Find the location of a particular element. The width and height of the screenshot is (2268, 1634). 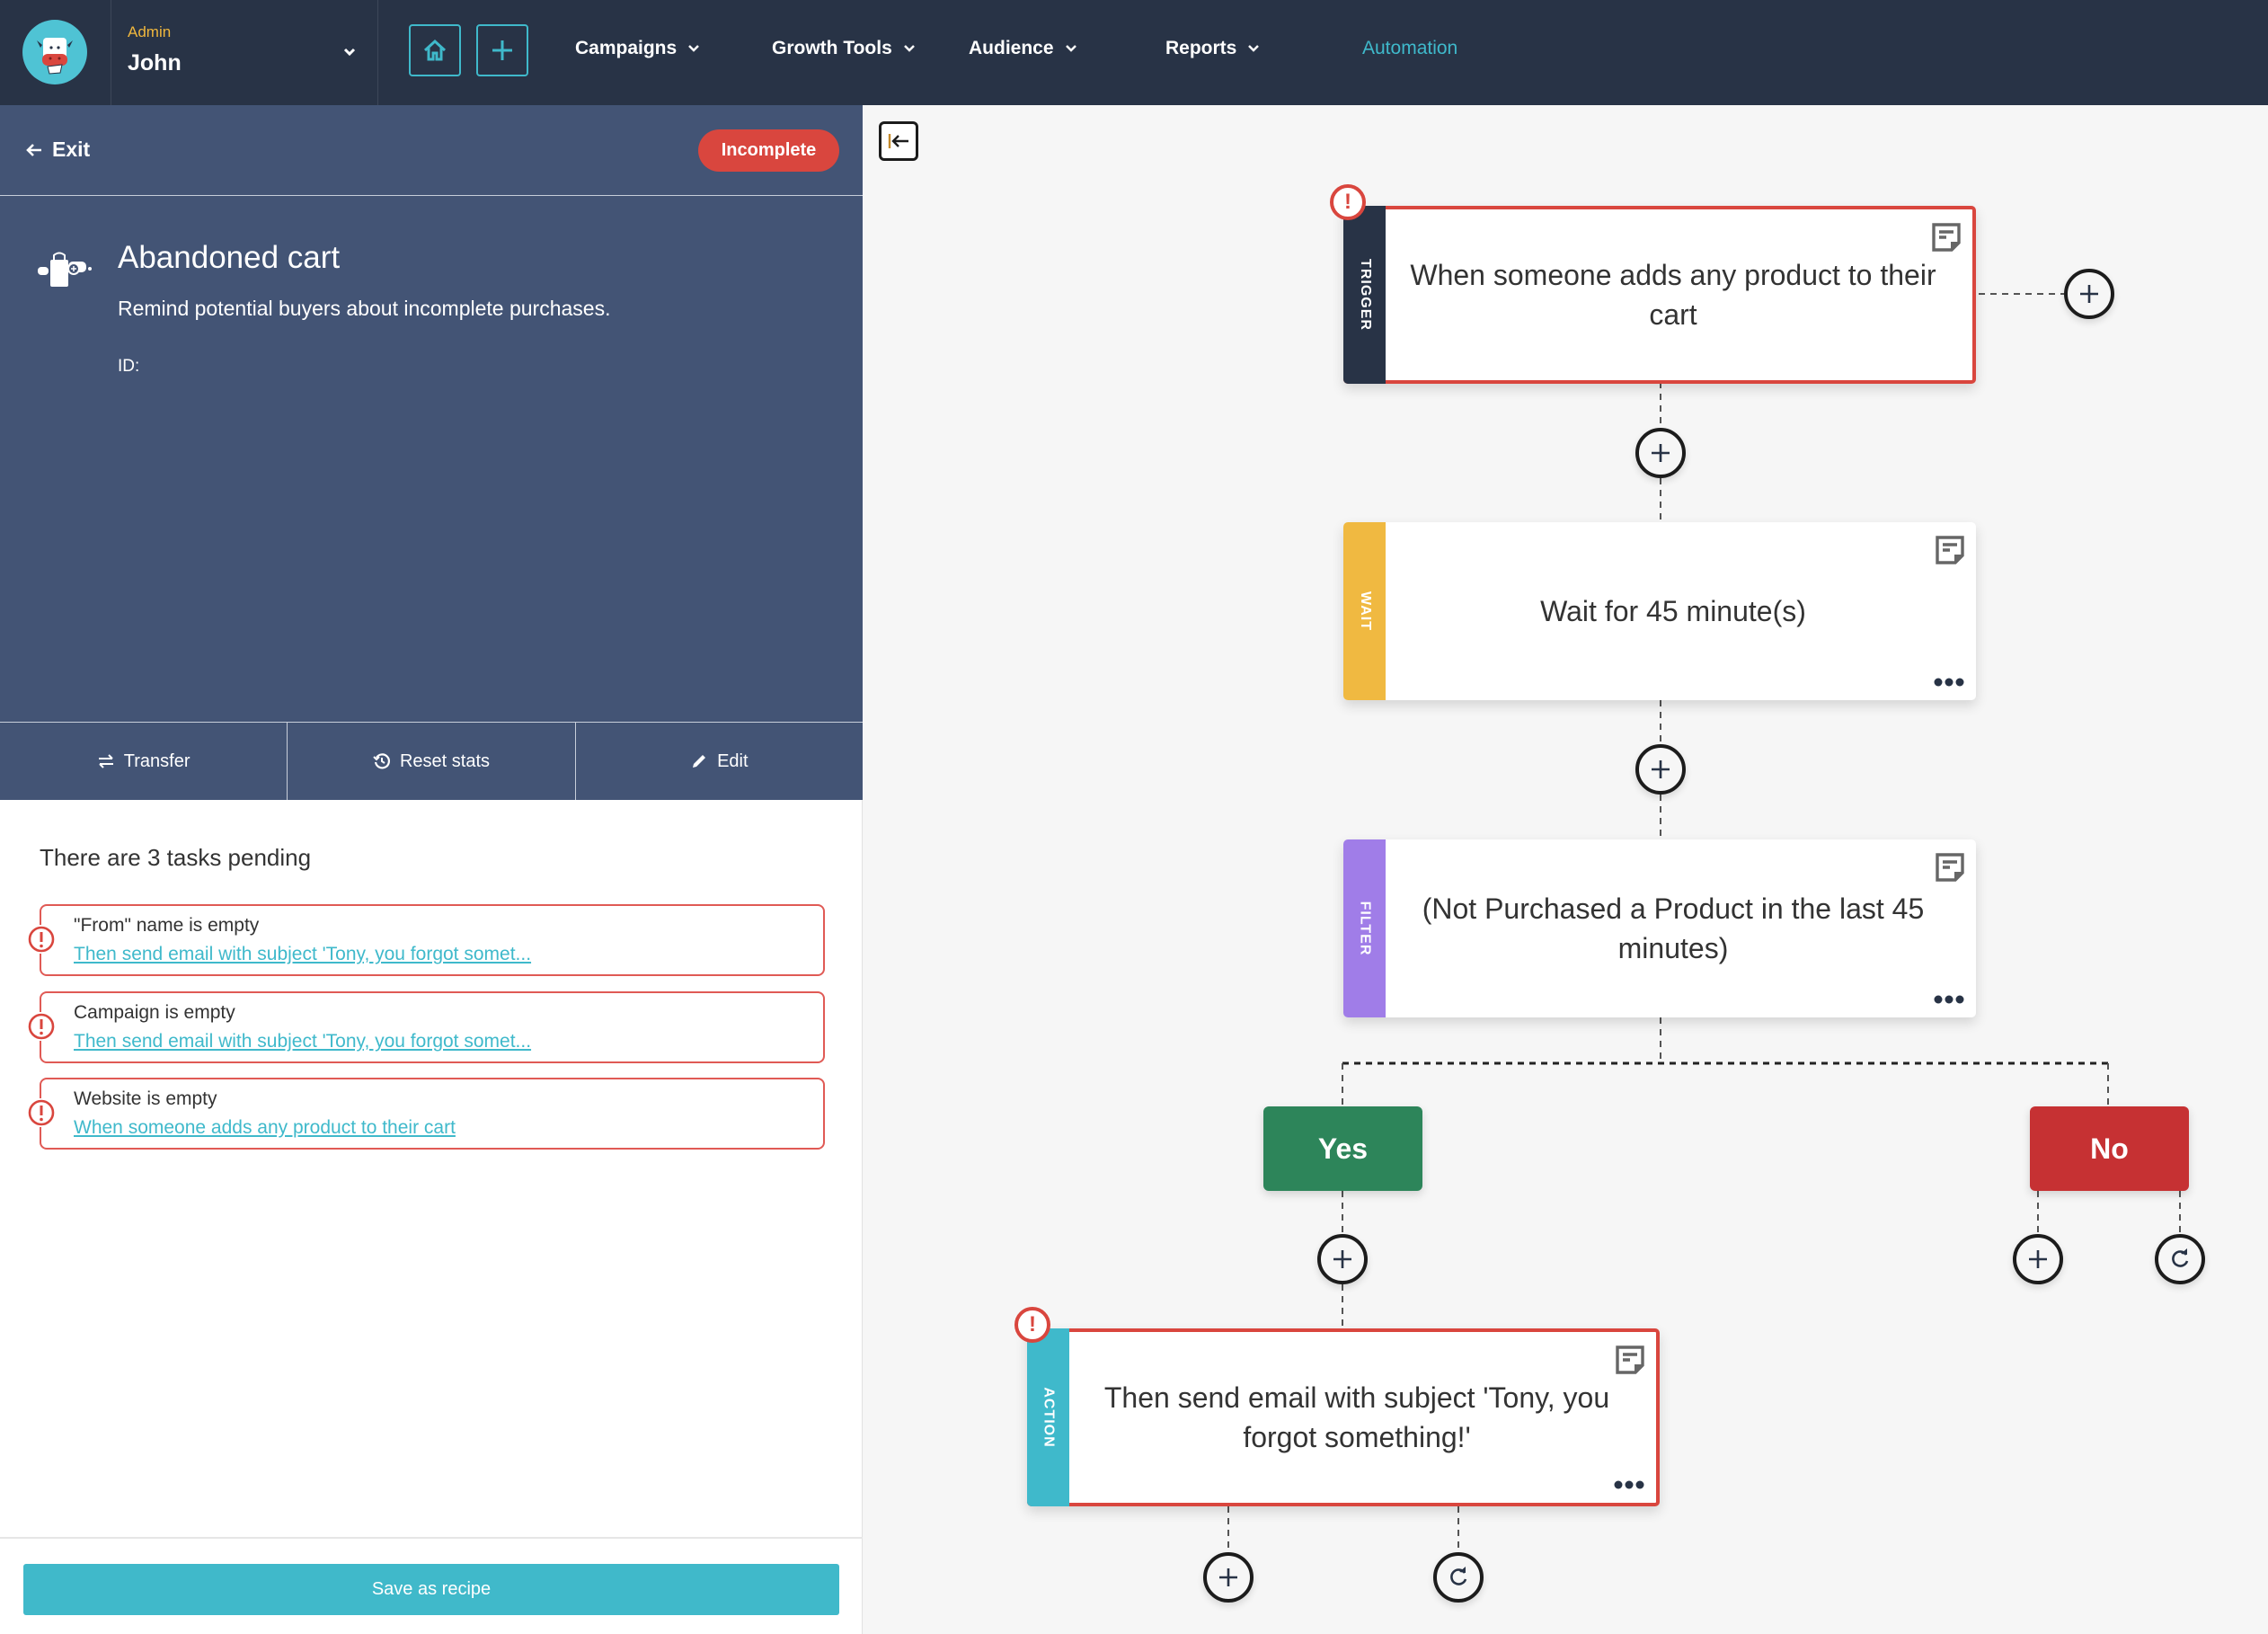

node-type-label: FILTER is located at coordinates (1365, 928).